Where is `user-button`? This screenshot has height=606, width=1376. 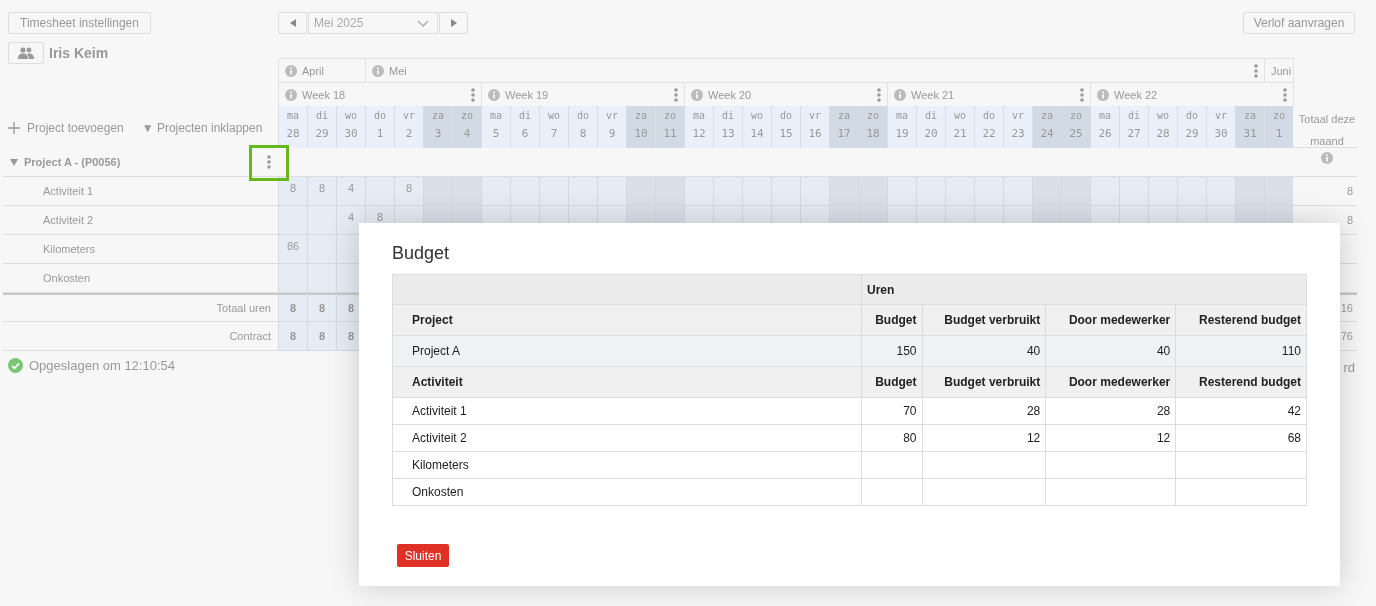 user-button is located at coordinates (26, 53).